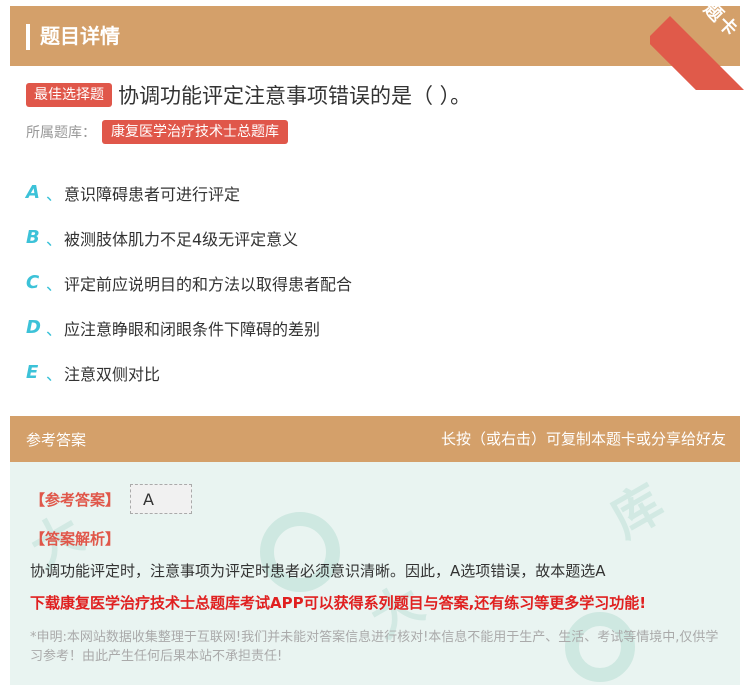  I want to click on option-b: B 、 被测肢体肌力不足4级无评定意义, so click(189, 237).